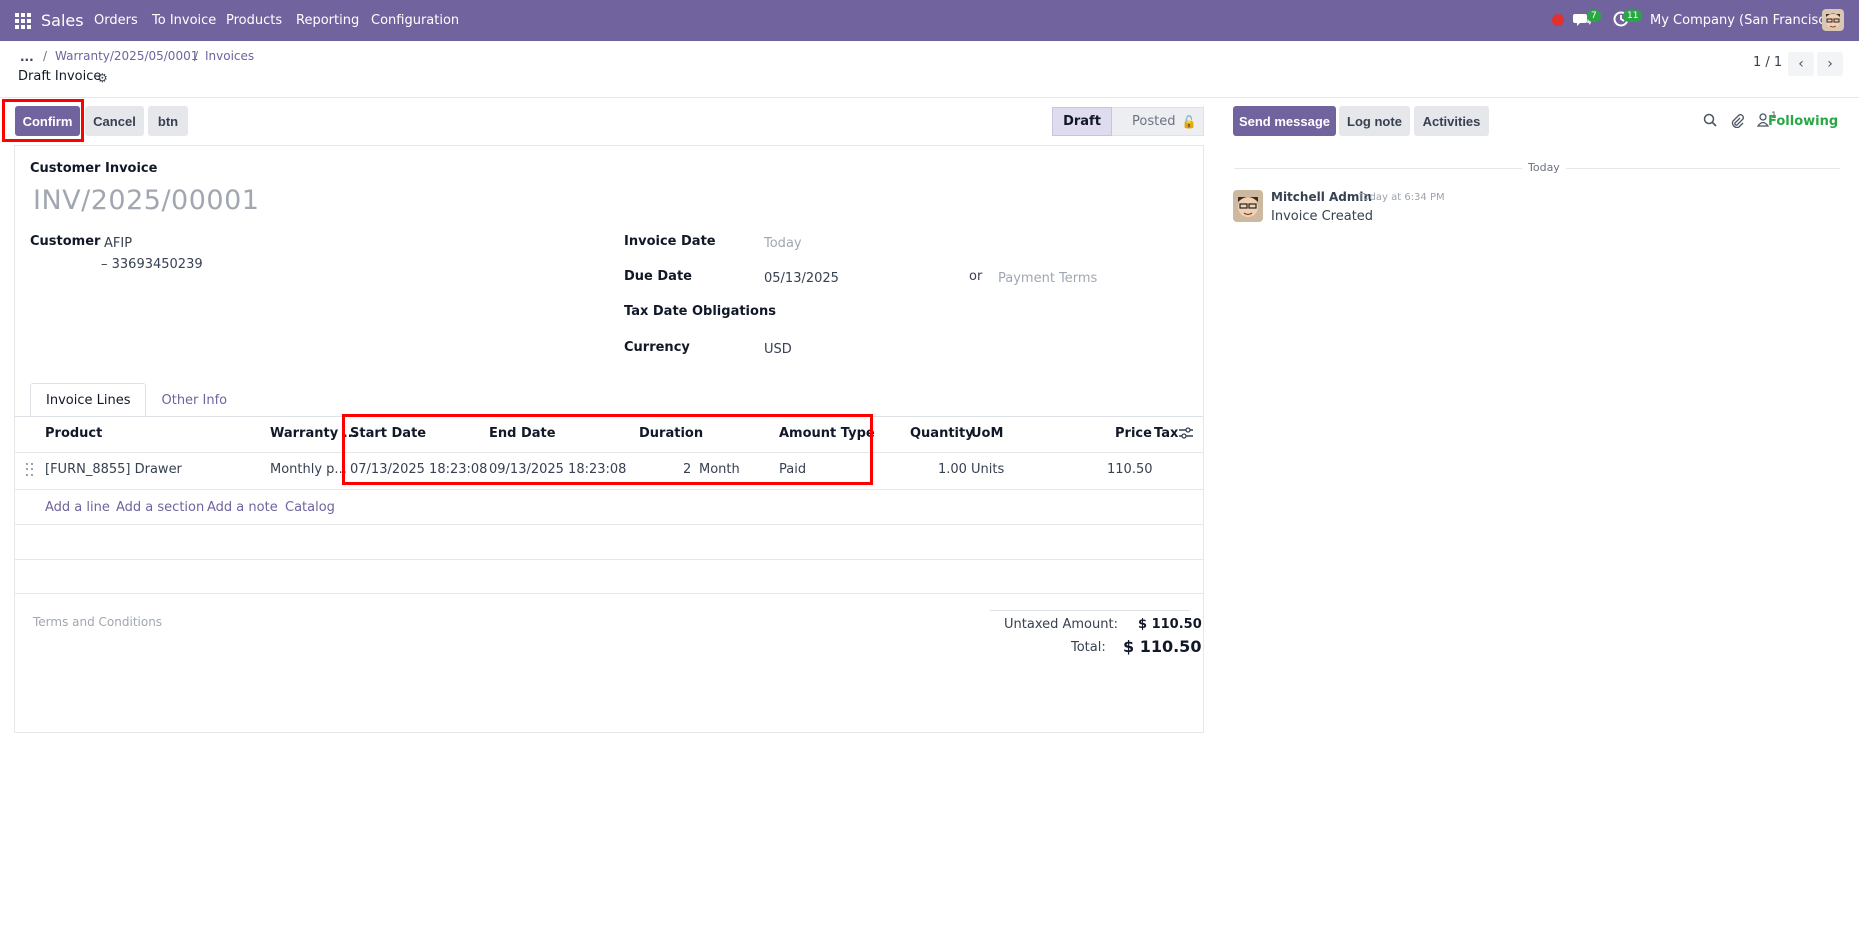 This screenshot has width=1859, height=943. What do you see at coordinates (1633, 16) in the screenshot?
I see `activities-badge: 11` at bounding box center [1633, 16].